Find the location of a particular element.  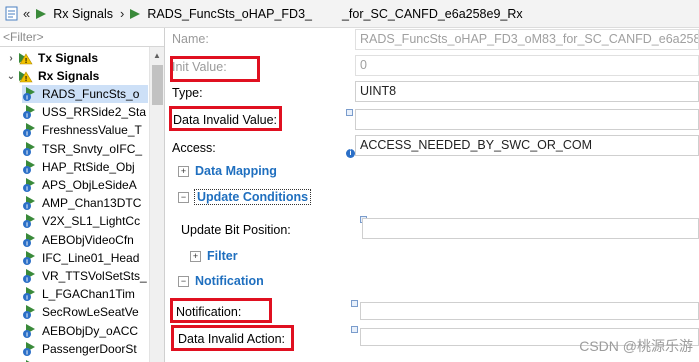

tree-item-signal: i L_FGAChan1Tim is located at coordinates (85, 294).